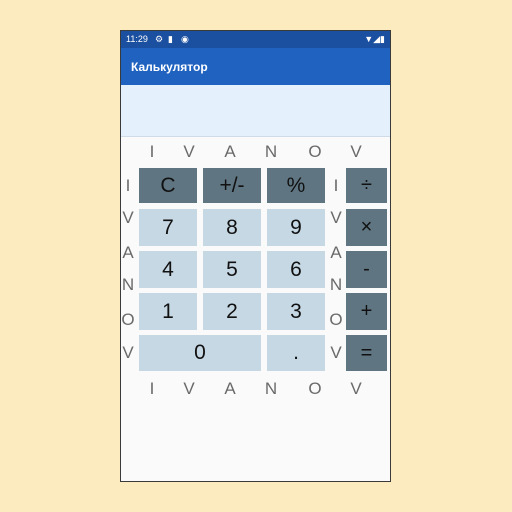  I want to click on divide-button: ÷, so click(366, 185).